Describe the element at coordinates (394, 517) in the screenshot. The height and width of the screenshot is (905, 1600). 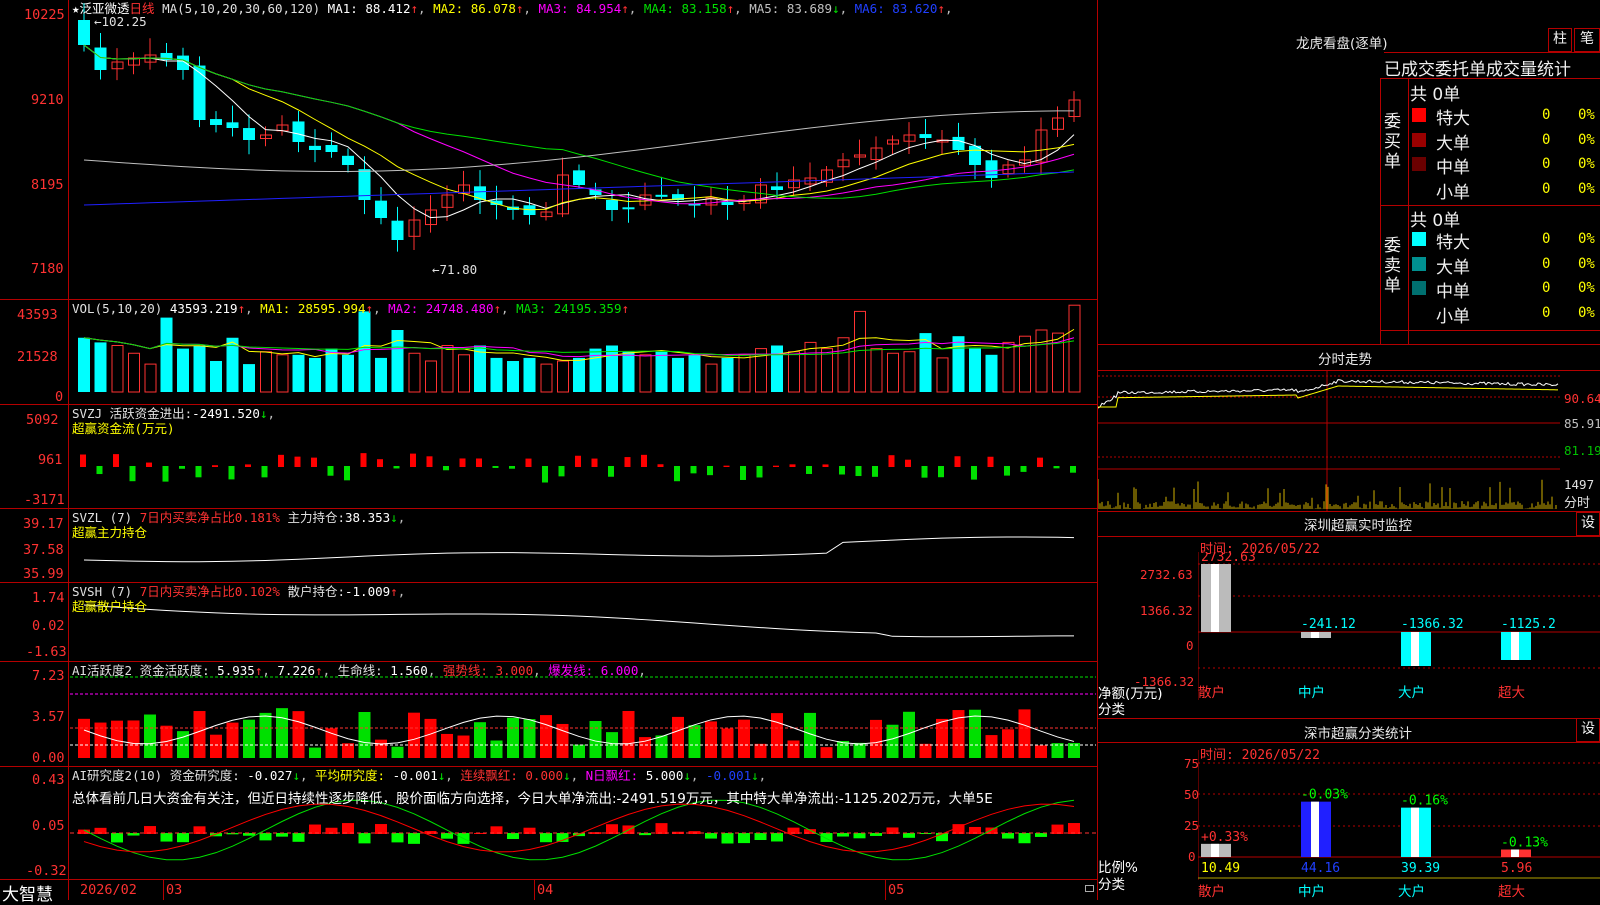
I see `svzl-arrow: ↓` at that location.